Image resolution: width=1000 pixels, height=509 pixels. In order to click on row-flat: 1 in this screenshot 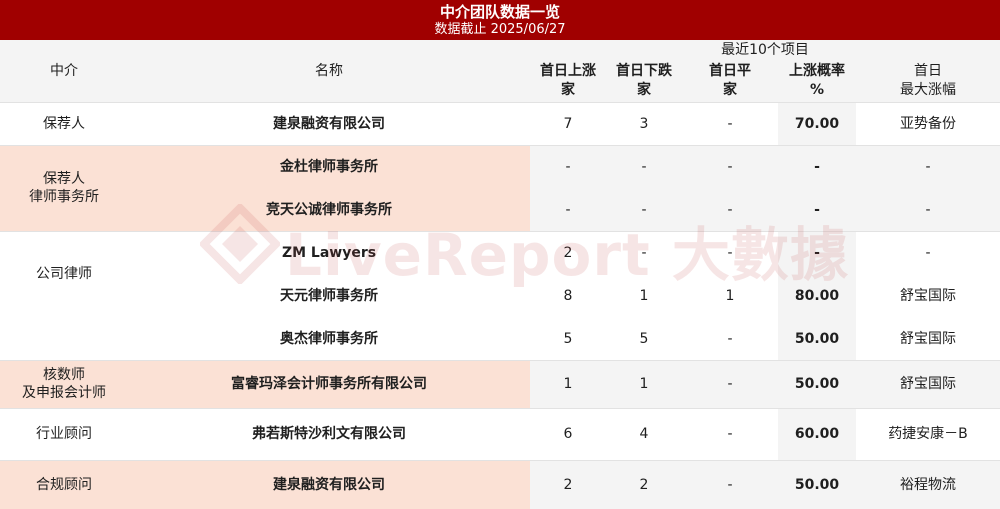, I will do `click(730, 295)`.